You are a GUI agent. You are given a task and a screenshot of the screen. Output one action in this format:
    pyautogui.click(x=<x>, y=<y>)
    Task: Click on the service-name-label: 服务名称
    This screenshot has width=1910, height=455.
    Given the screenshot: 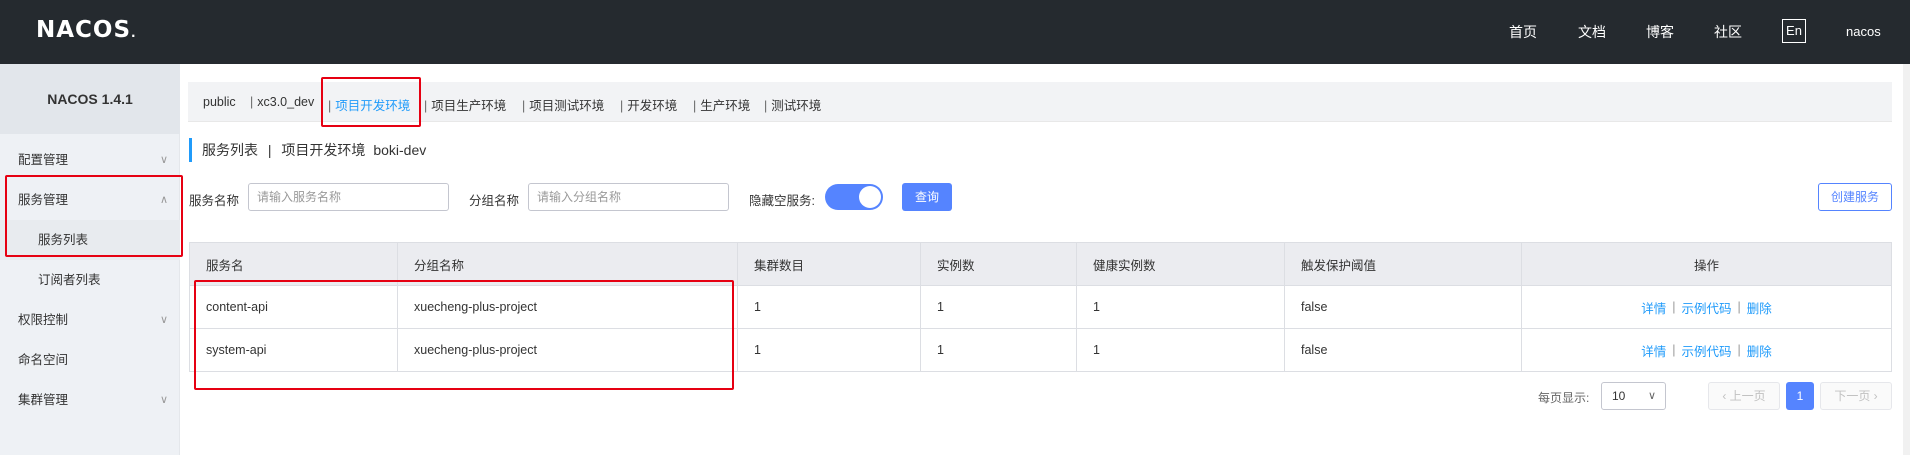 What is the action you would take?
    pyautogui.click(x=214, y=201)
    